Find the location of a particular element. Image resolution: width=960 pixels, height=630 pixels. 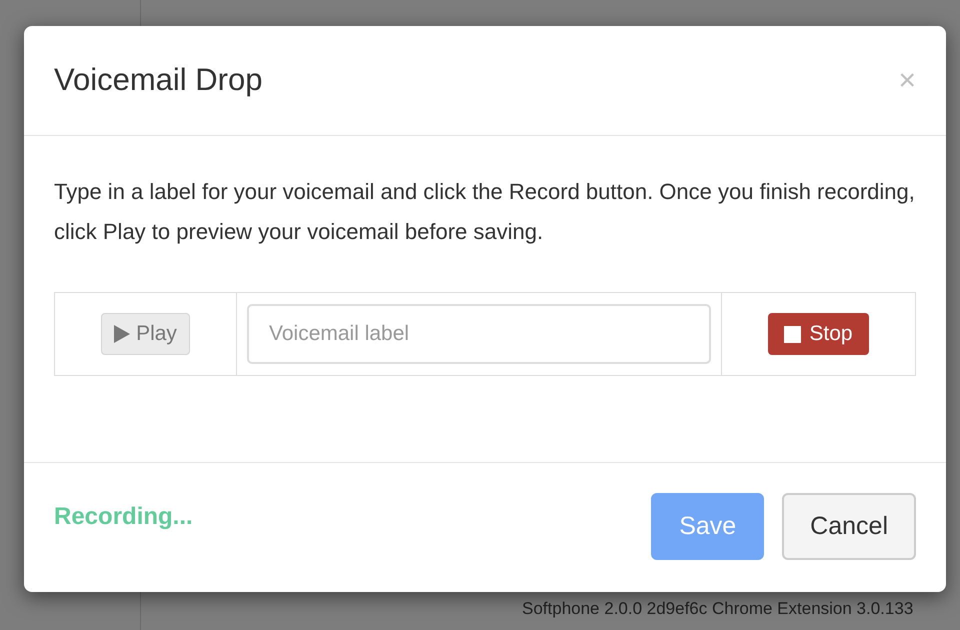

label-field: Voicemail label is located at coordinates (479, 334).